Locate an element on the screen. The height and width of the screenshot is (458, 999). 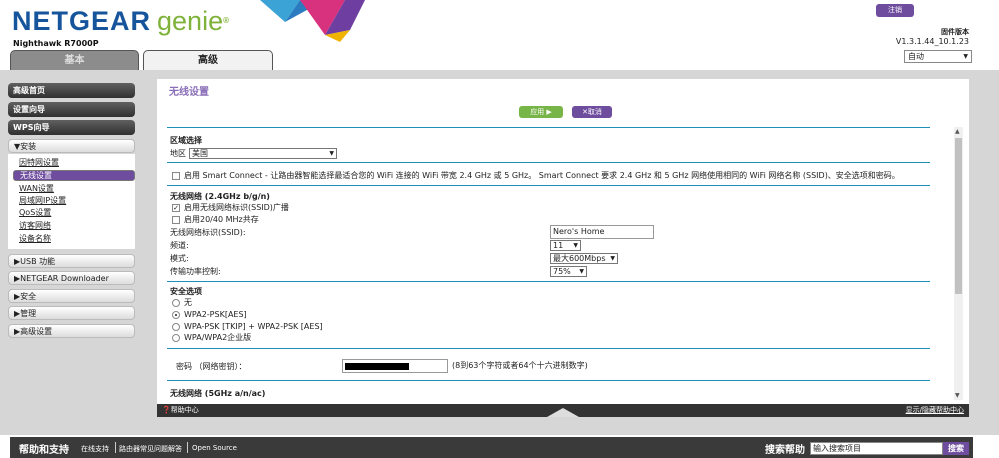
security-label-wpa-mixed: WPA-PSK [TKIP] + WPA2-PSK [AES] is located at coordinates (253, 326).